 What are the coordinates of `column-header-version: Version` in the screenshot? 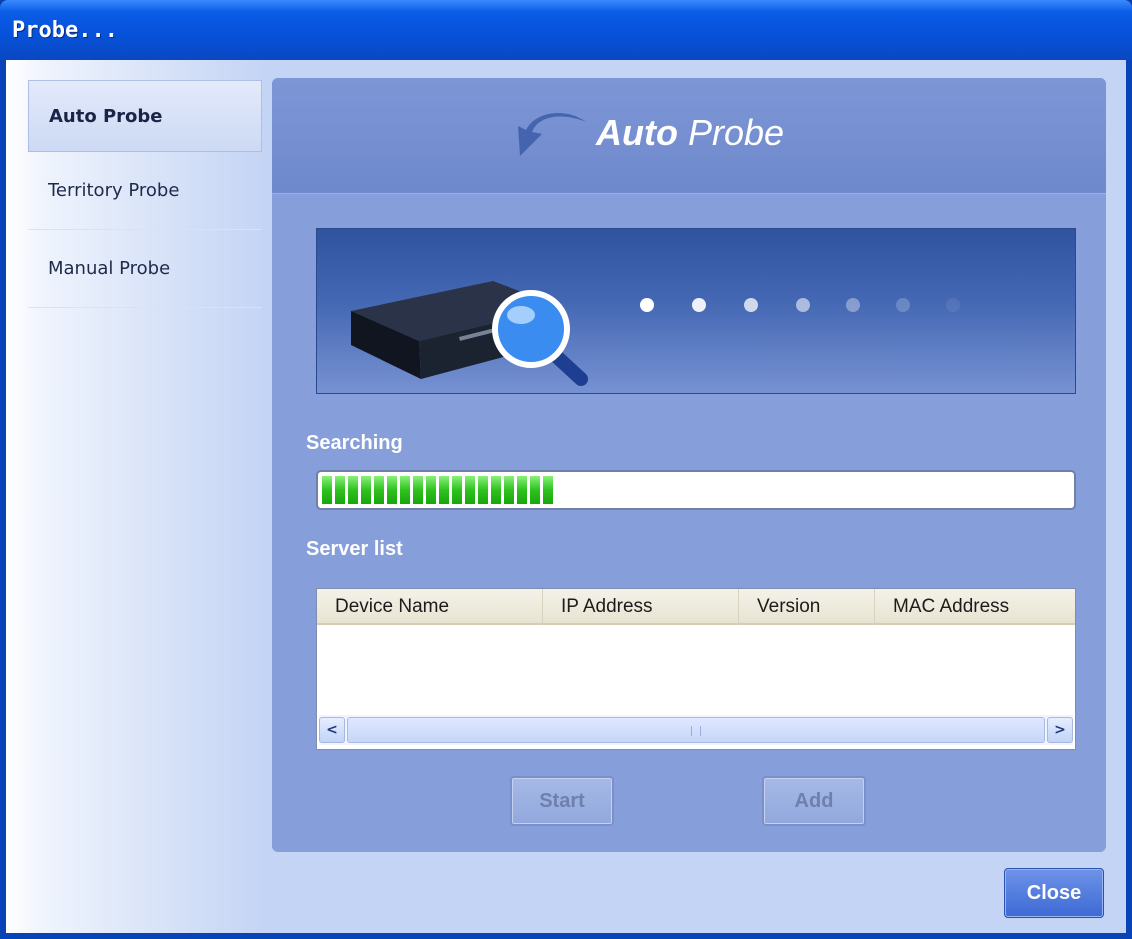 It's located at (807, 607).